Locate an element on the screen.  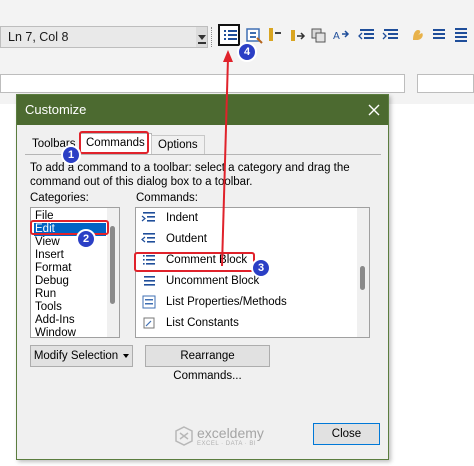
close-icon is located at coordinates (374, 110).